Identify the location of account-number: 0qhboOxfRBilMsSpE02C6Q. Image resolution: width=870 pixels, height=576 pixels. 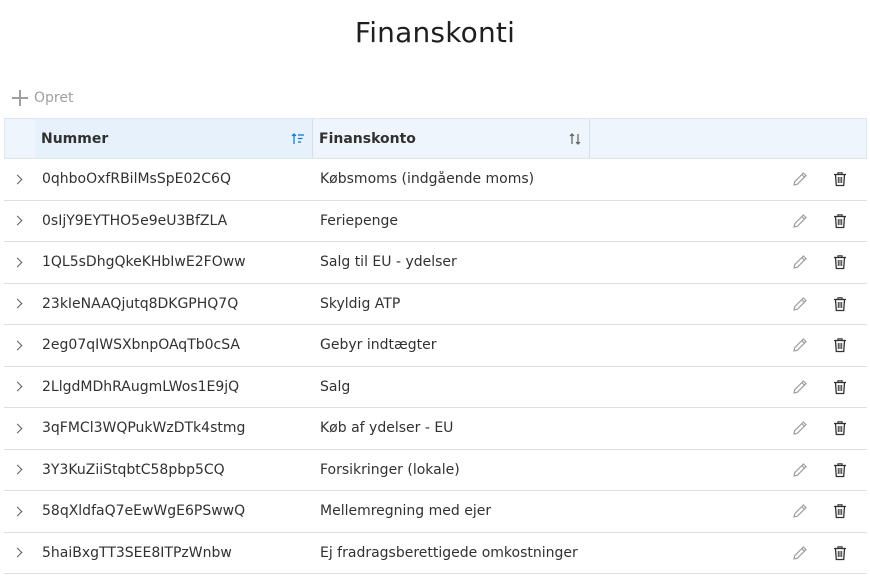
(136, 179).